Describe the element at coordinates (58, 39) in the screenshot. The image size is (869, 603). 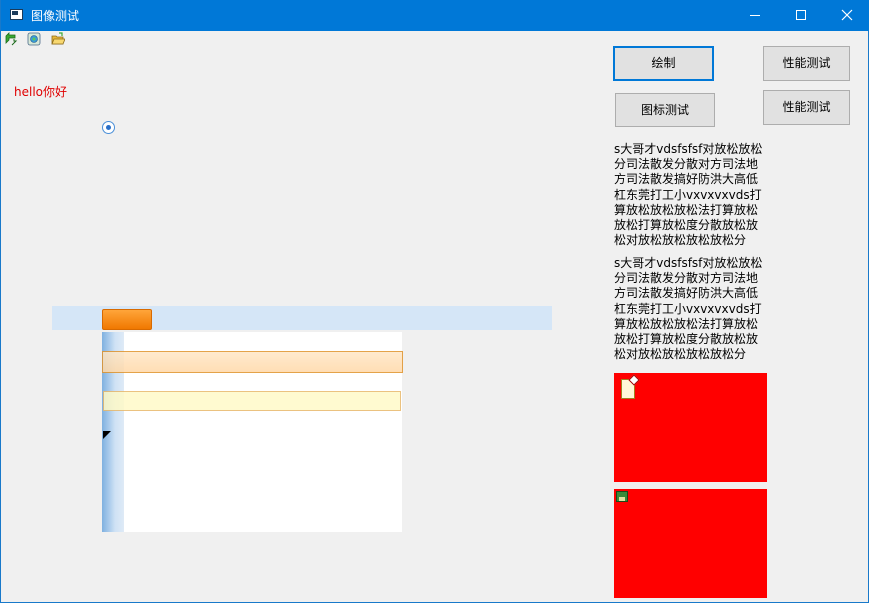
I see `folder-open-icon` at that location.